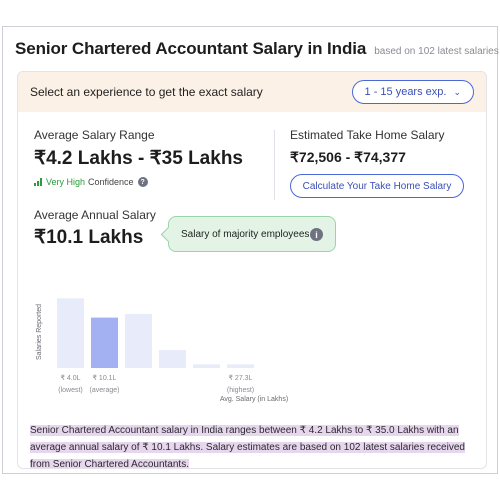 This screenshot has width=500, height=500. Describe the element at coordinates (70, 378) in the screenshot. I see `chart-tick-label: ₹ 4.0L` at that location.